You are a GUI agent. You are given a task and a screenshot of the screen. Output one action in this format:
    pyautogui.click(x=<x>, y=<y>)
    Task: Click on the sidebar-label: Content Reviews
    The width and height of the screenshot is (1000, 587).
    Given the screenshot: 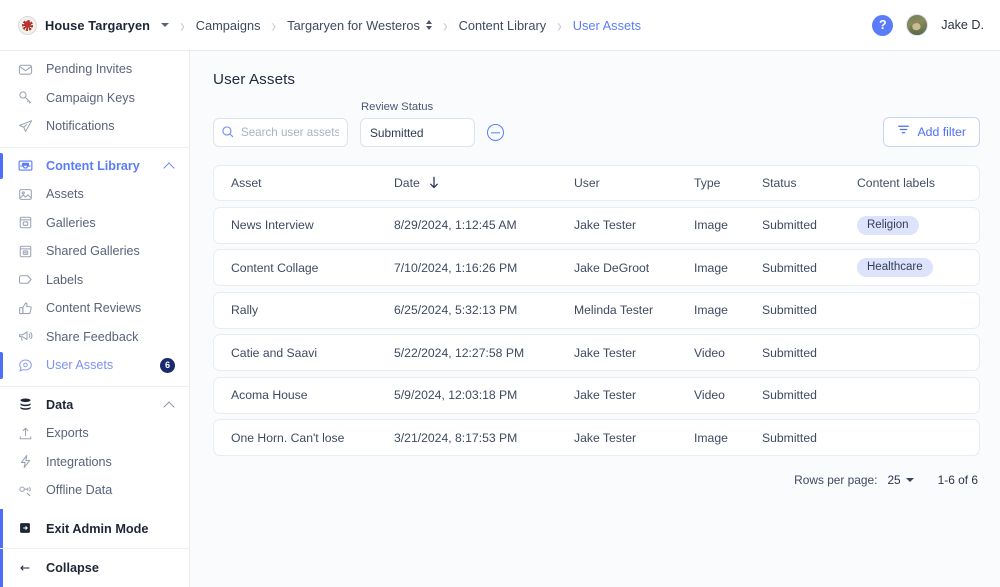 What is the action you would take?
    pyautogui.click(x=94, y=308)
    